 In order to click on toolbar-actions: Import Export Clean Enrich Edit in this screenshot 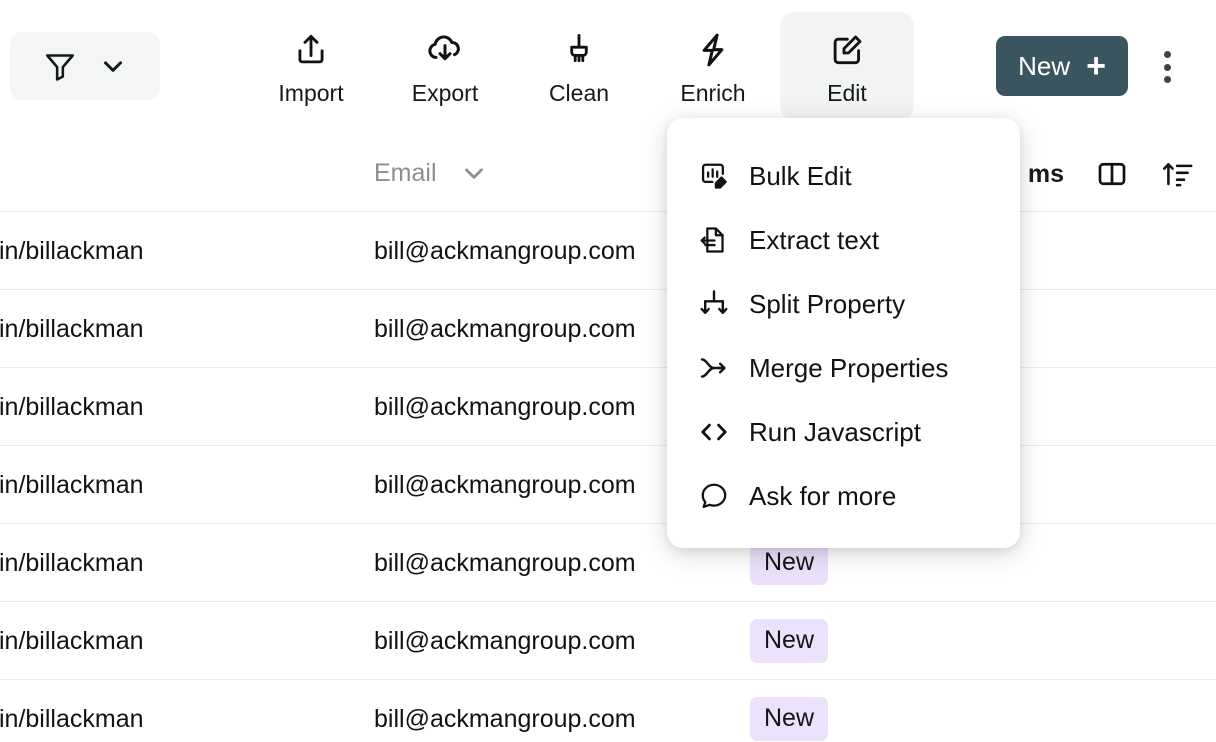, I will do `click(579, 66)`.